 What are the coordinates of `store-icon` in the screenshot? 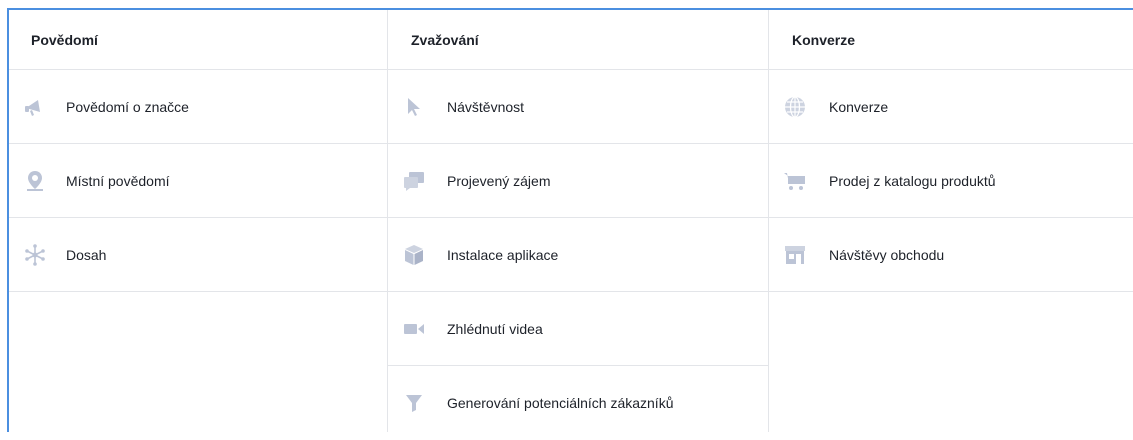 It's located at (795, 255).